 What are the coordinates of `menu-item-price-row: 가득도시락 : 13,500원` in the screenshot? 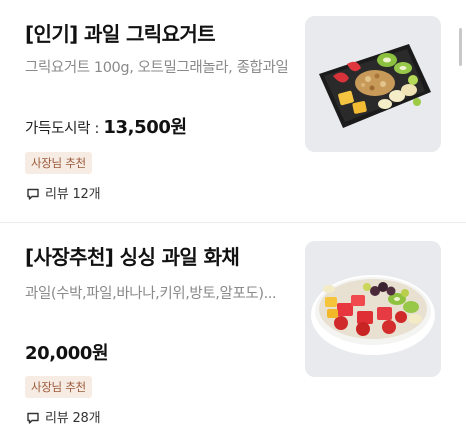 It's located at (106, 126).